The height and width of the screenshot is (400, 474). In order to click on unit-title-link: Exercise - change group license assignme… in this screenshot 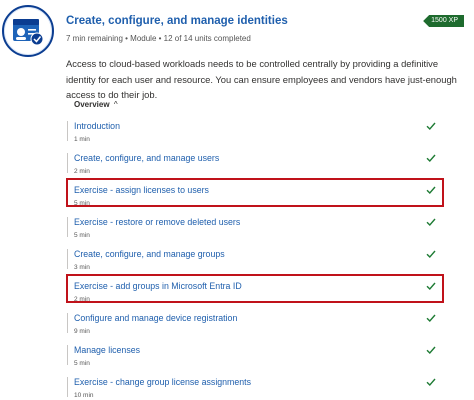, I will do `click(162, 382)`.